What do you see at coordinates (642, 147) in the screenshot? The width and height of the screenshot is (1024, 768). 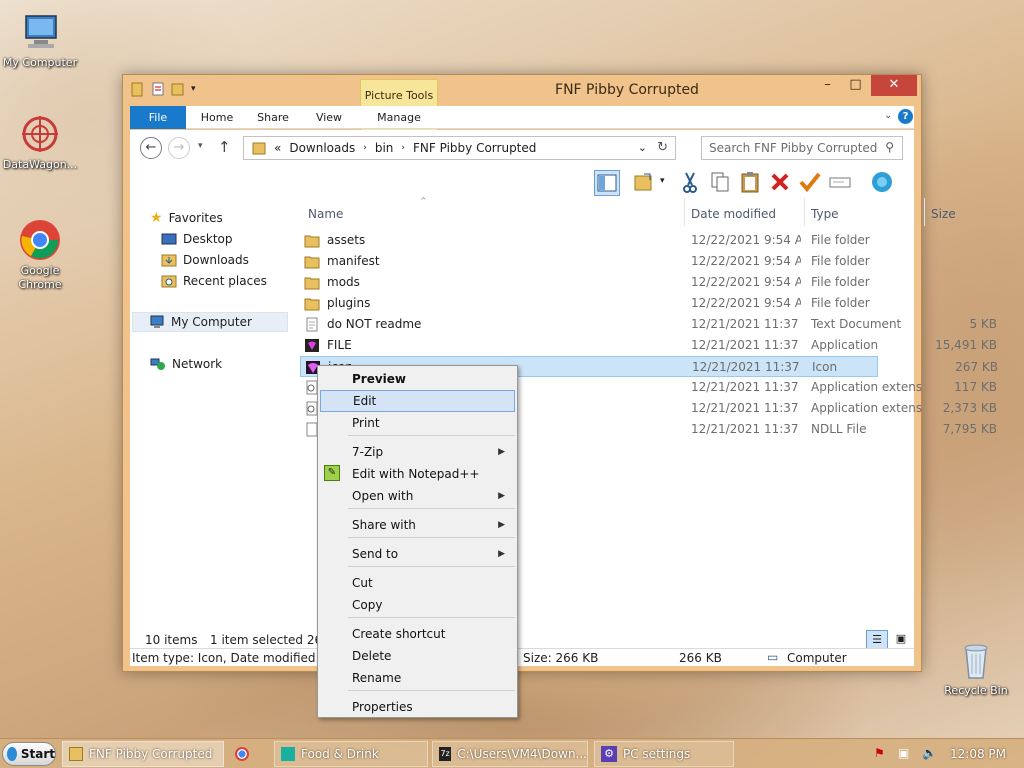 I see `address-dropdown-icon: ⌄` at bounding box center [642, 147].